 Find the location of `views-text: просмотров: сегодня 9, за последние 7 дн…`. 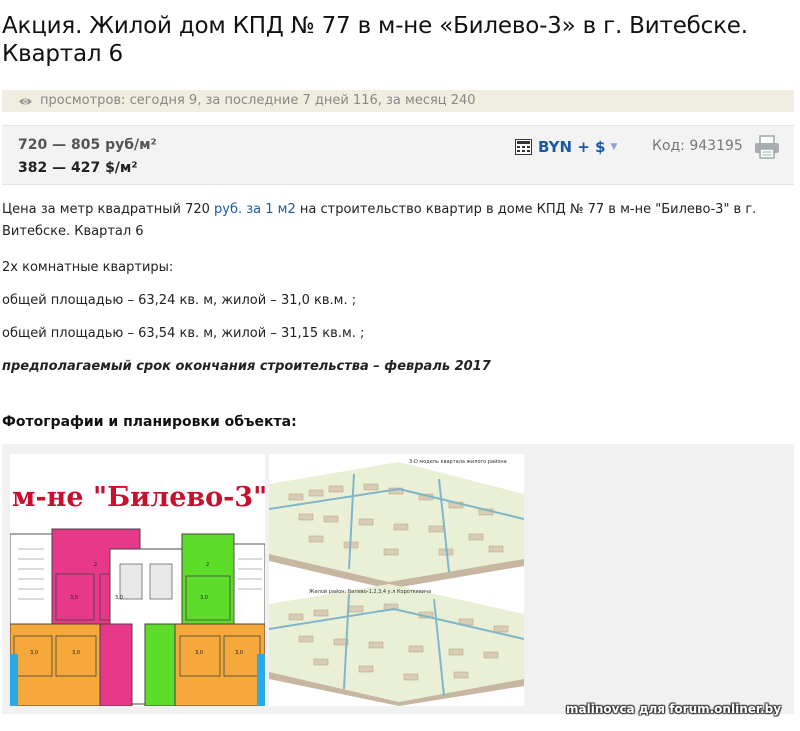

views-text: просмотров: сегодня 9, за последние 7 дн… is located at coordinates (258, 100).